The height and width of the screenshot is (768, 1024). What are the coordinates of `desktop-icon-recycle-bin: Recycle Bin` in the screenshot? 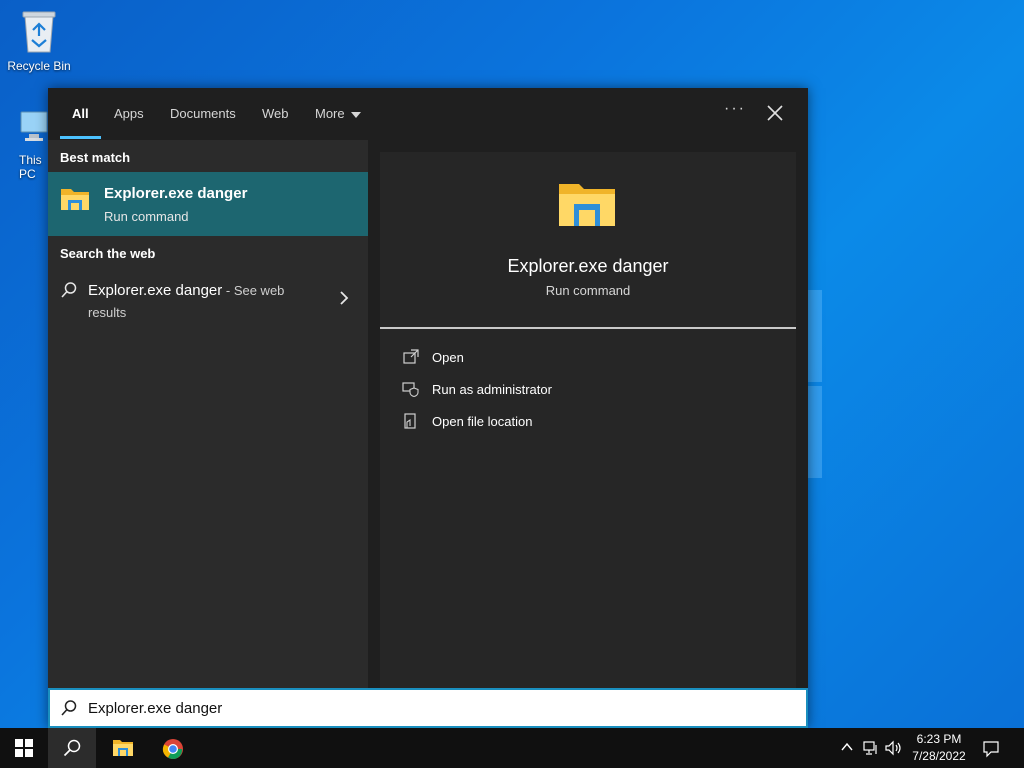 It's located at (39, 40).